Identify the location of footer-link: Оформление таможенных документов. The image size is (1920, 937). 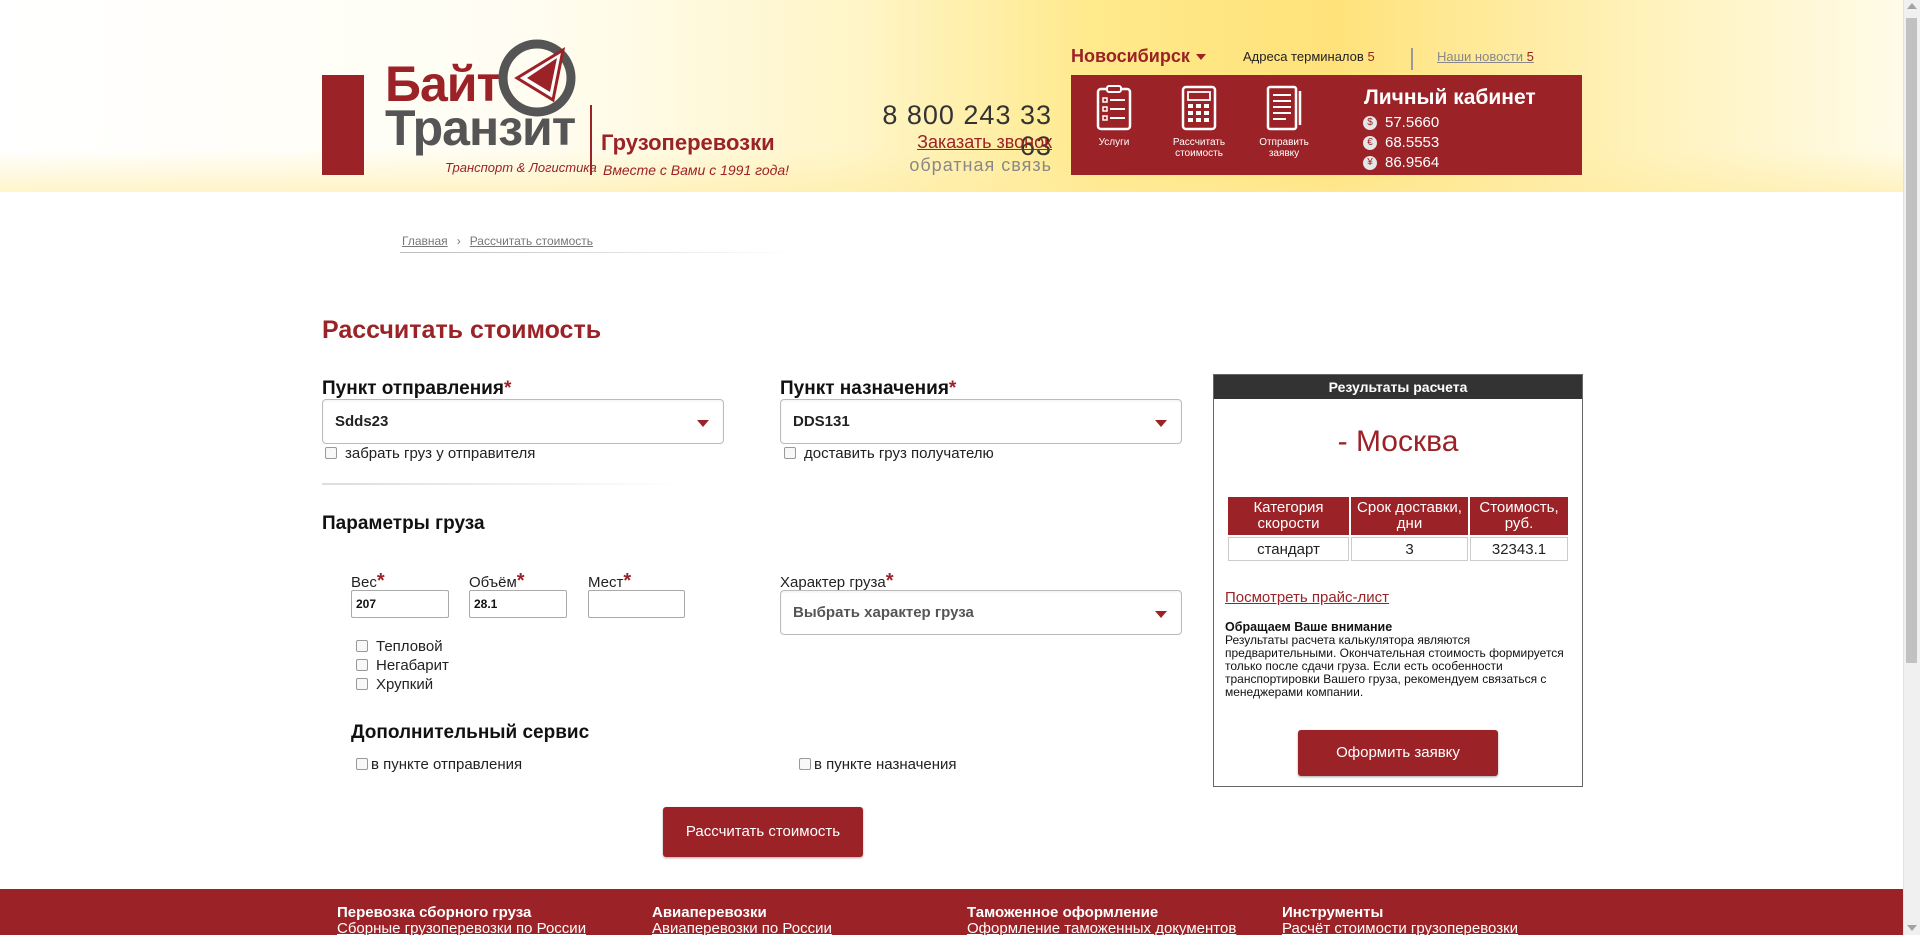
(1101, 928).